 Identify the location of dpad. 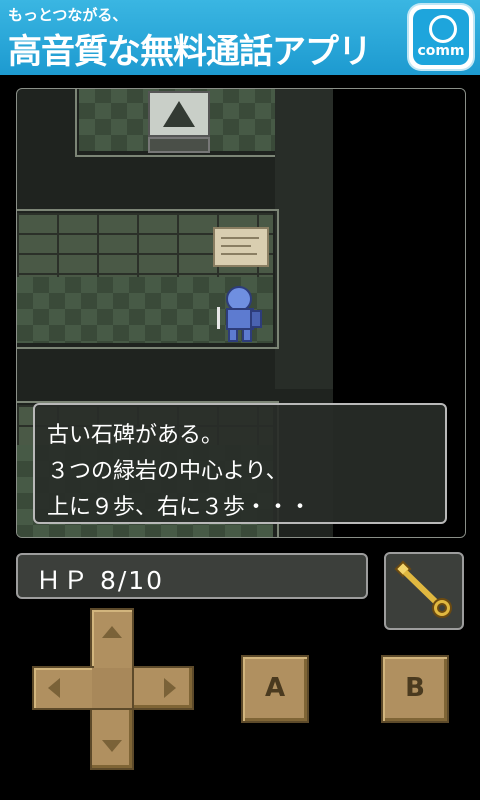
(113, 689).